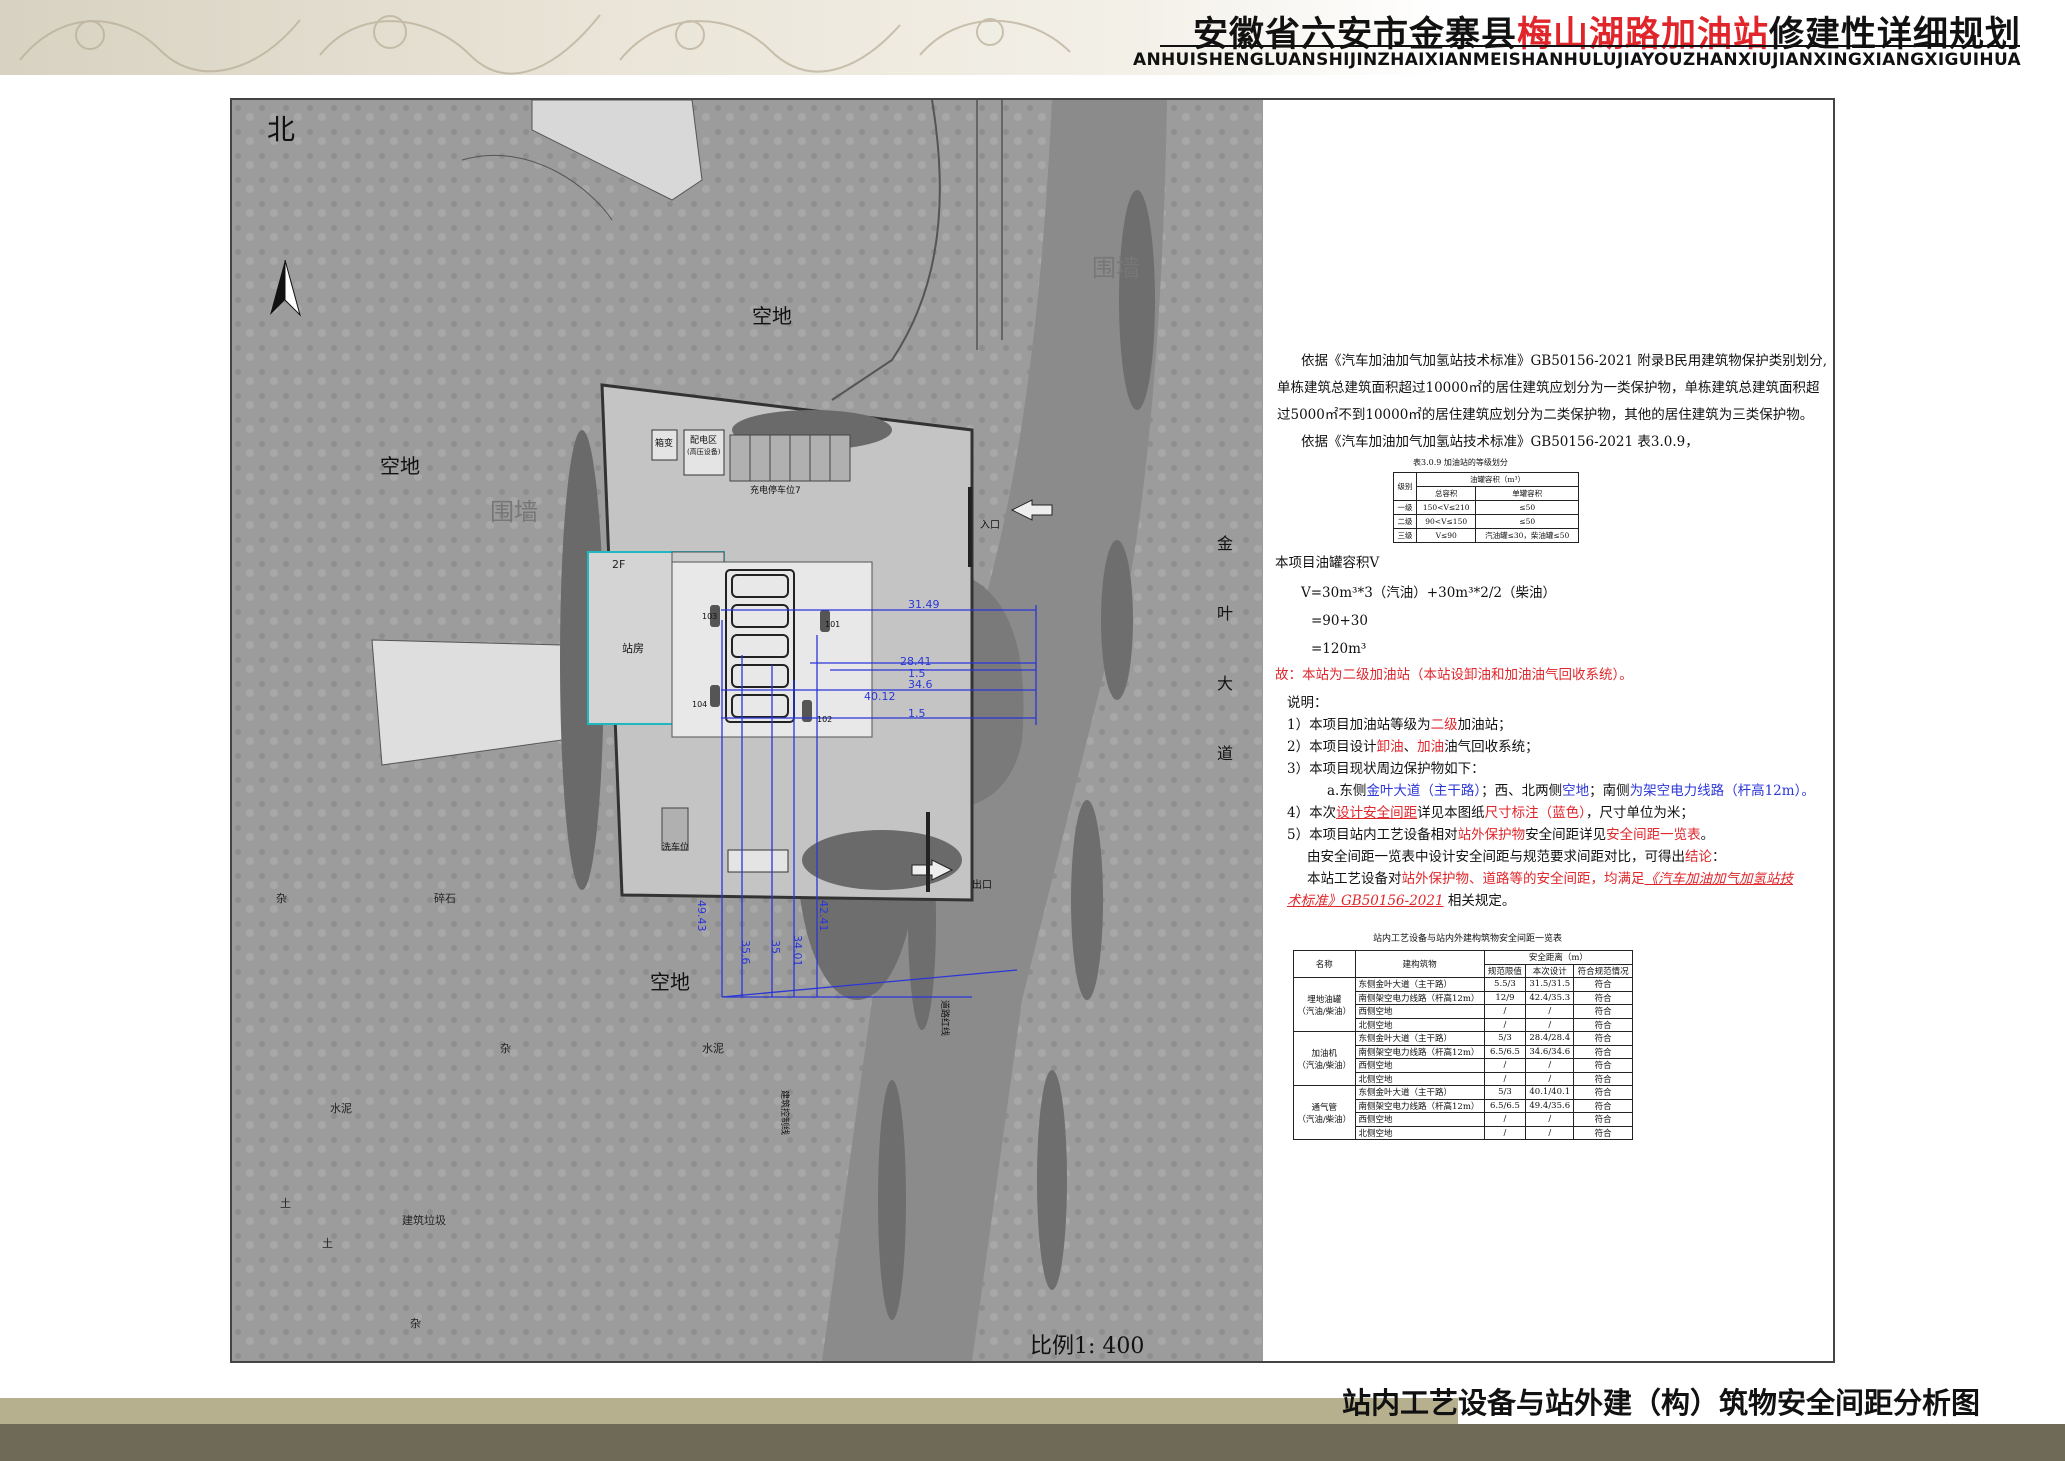 This screenshot has height=1461, width=2065. What do you see at coordinates (664, 444) in the screenshot?
I see `label-box-substation: 箱变` at bounding box center [664, 444].